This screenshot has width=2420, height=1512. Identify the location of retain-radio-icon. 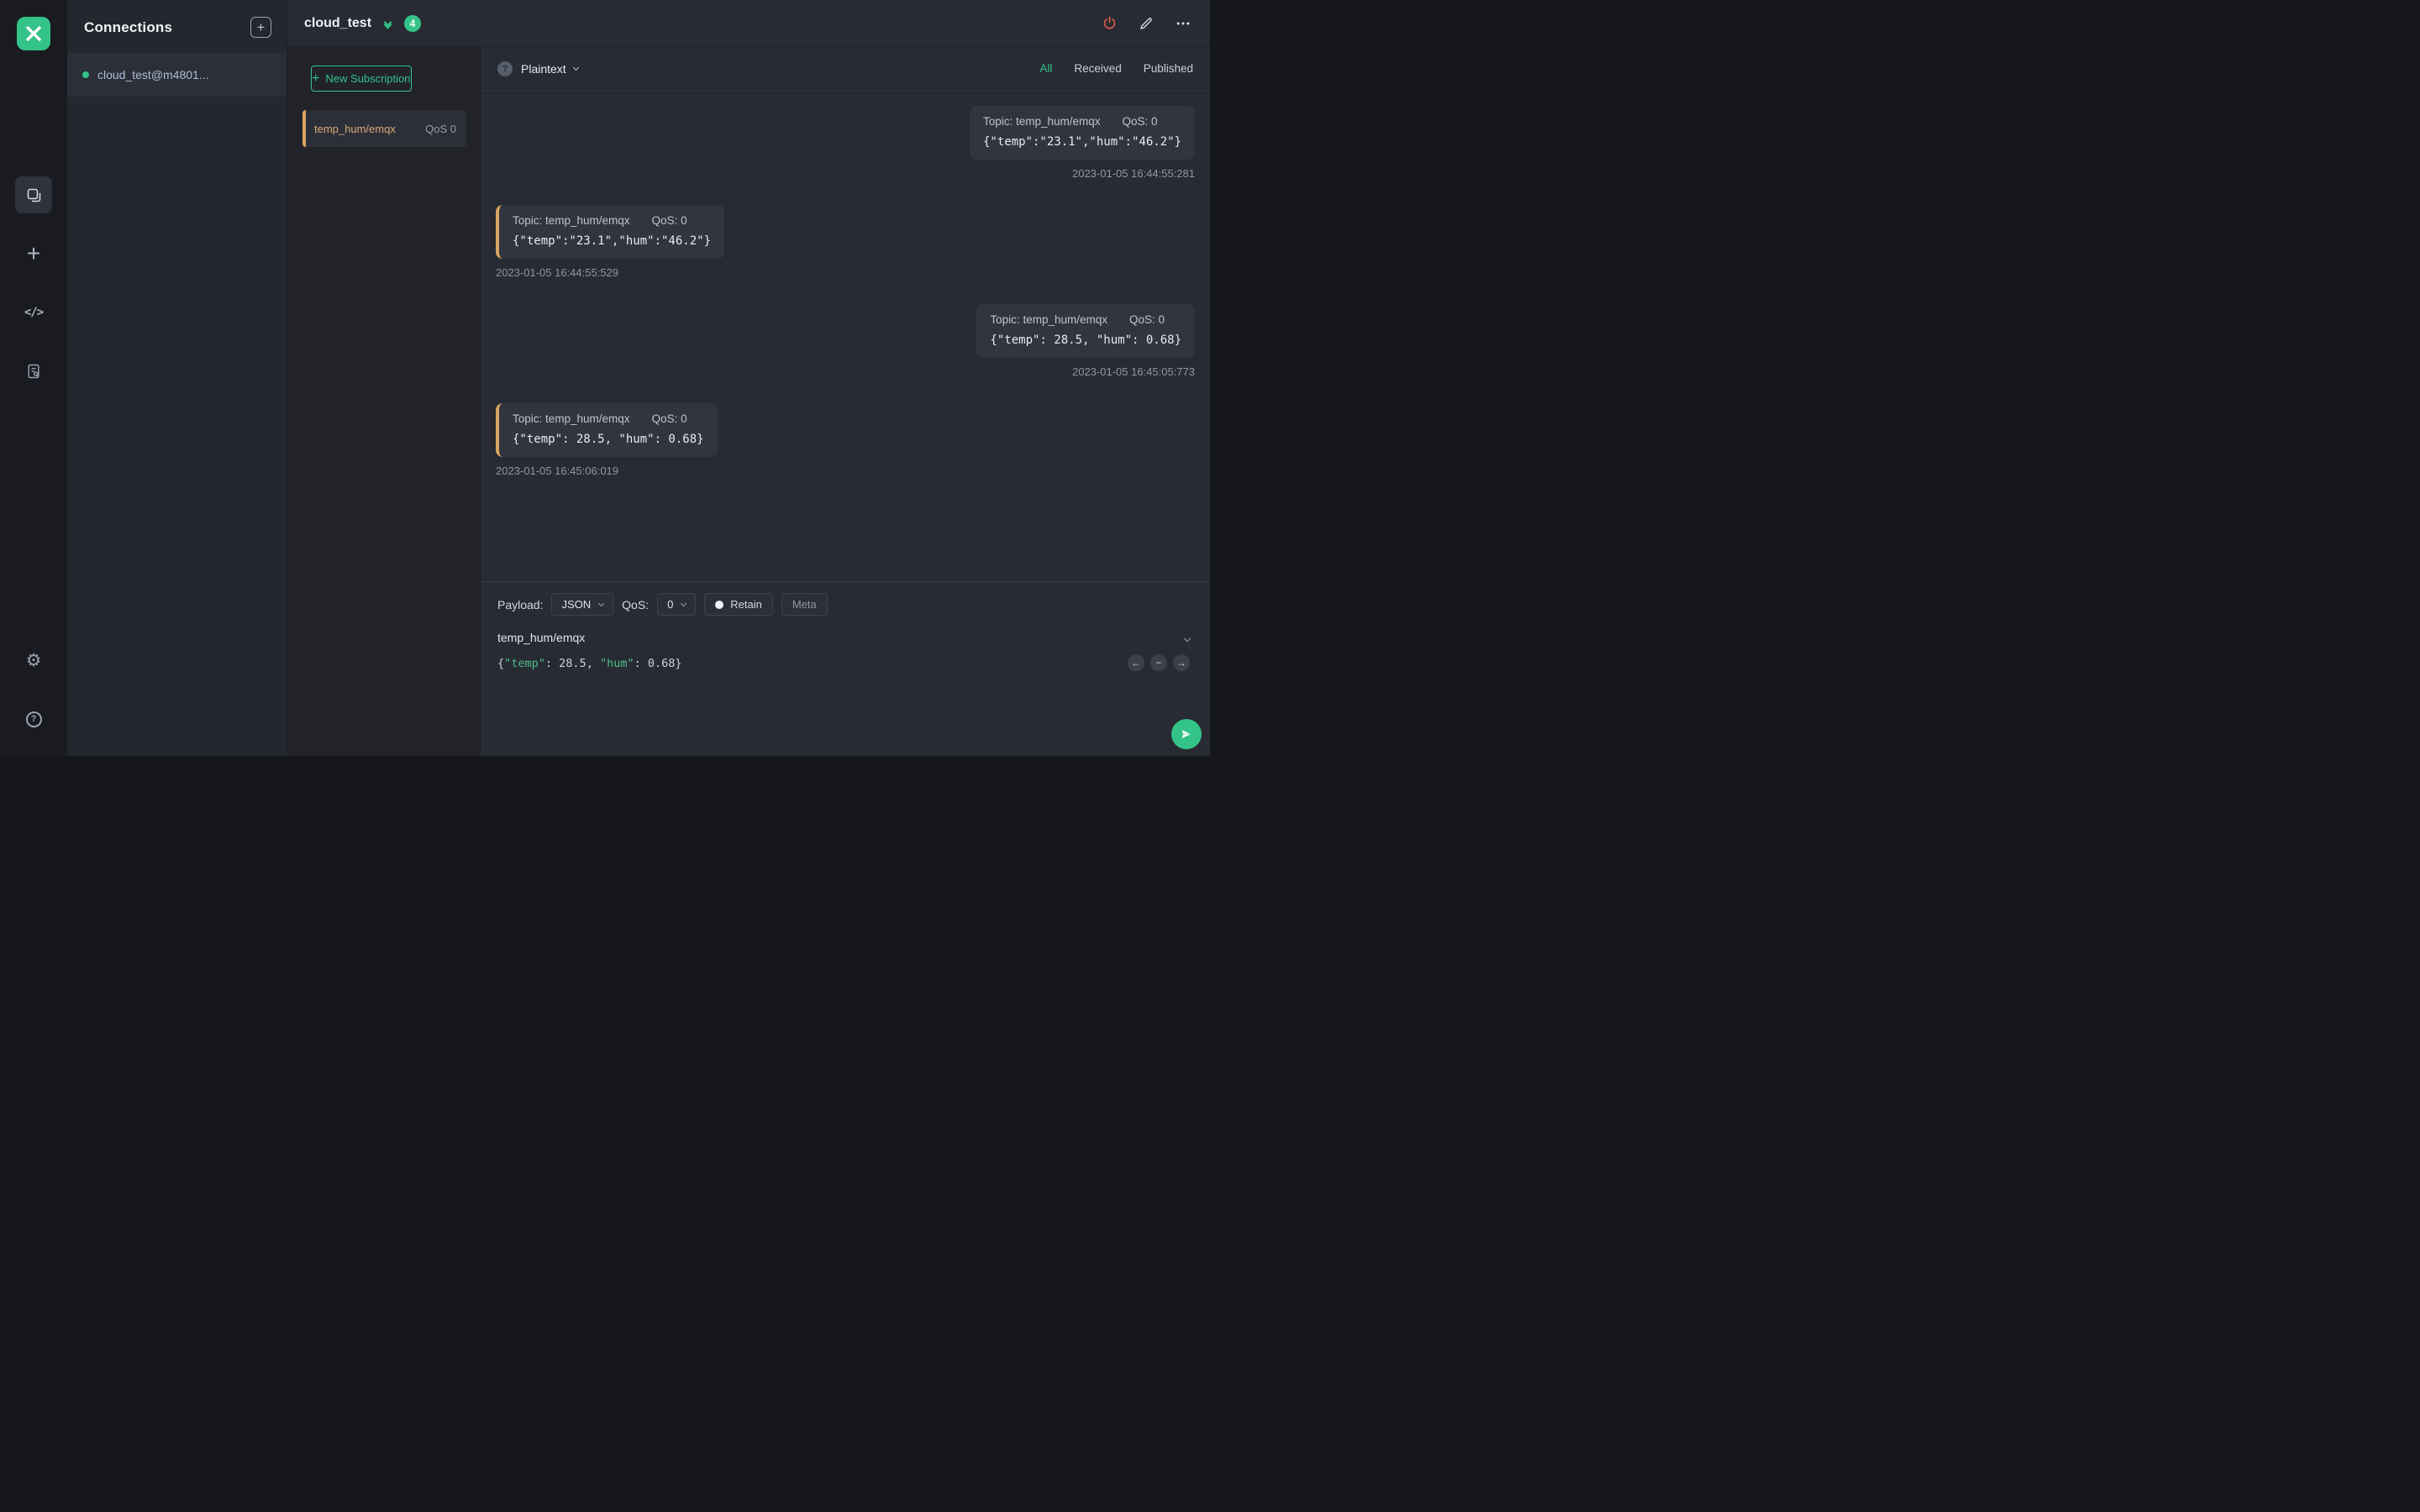
(719, 604).